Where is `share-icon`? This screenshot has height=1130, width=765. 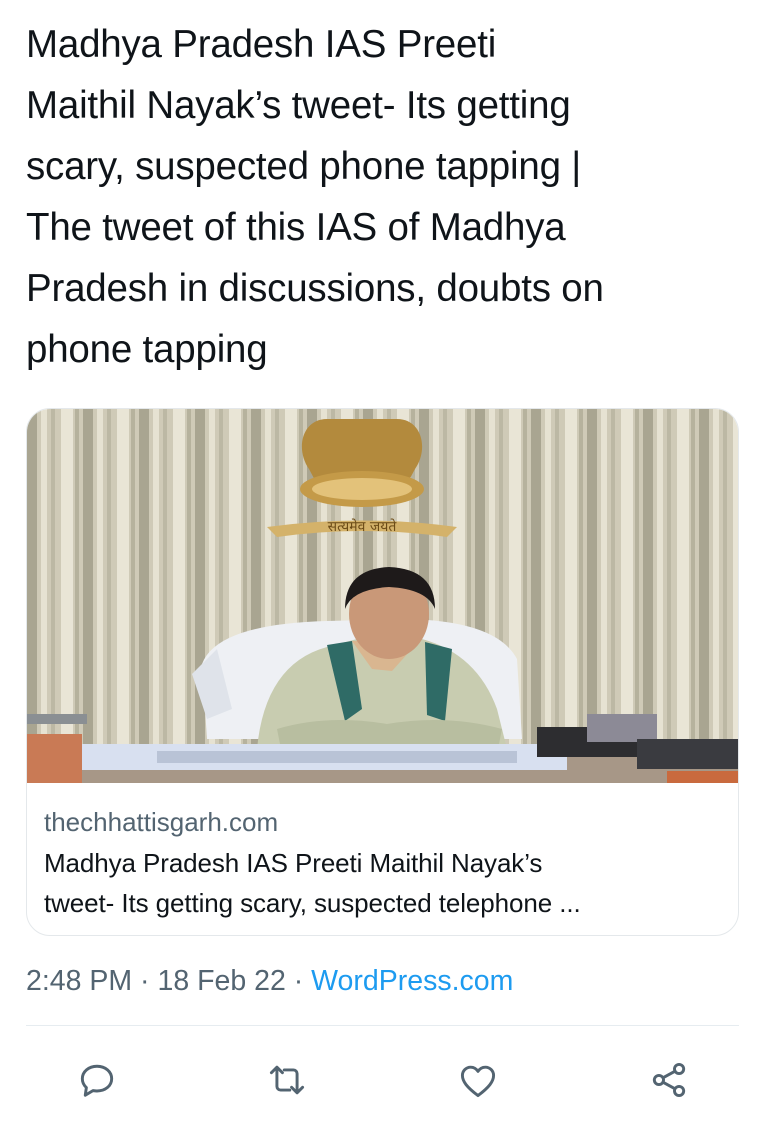
share-icon is located at coordinates (669, 1080).